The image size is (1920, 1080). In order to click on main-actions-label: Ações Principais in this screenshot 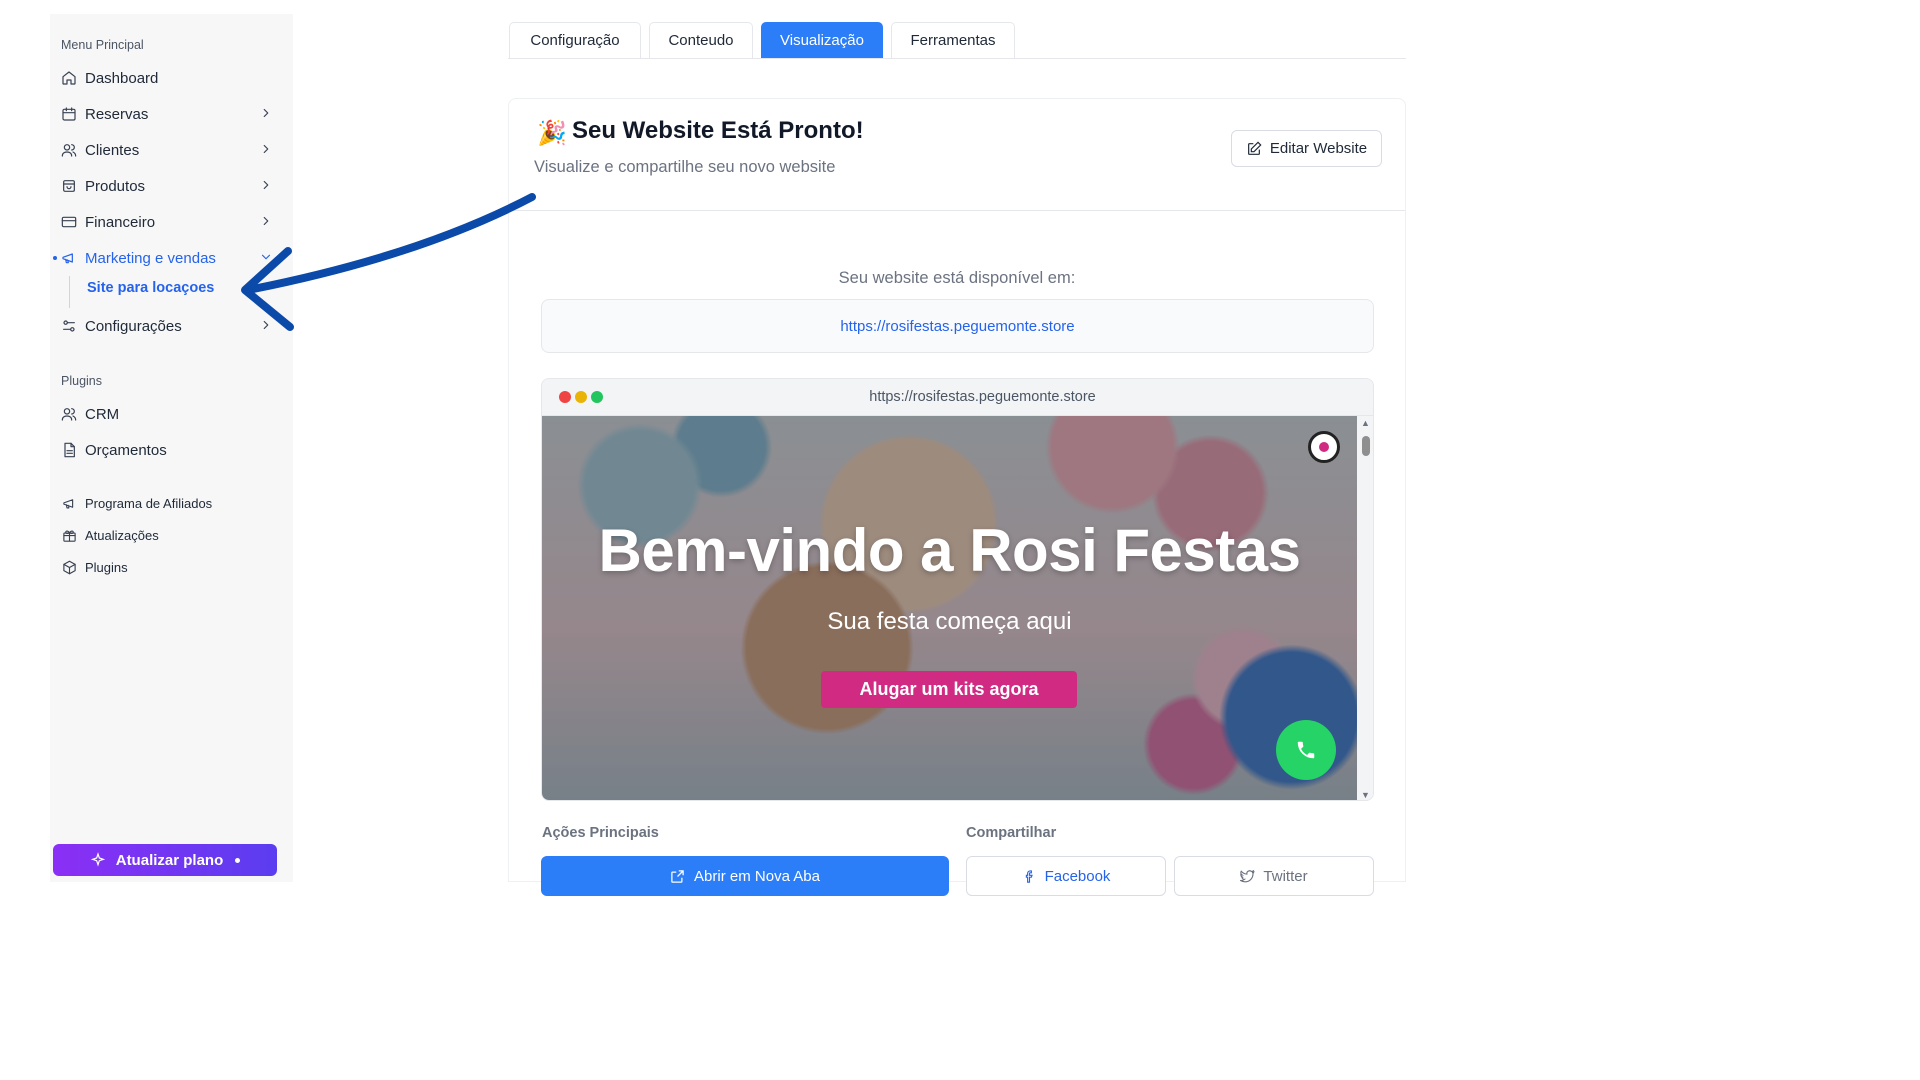, I will do `click(600, 833)`.